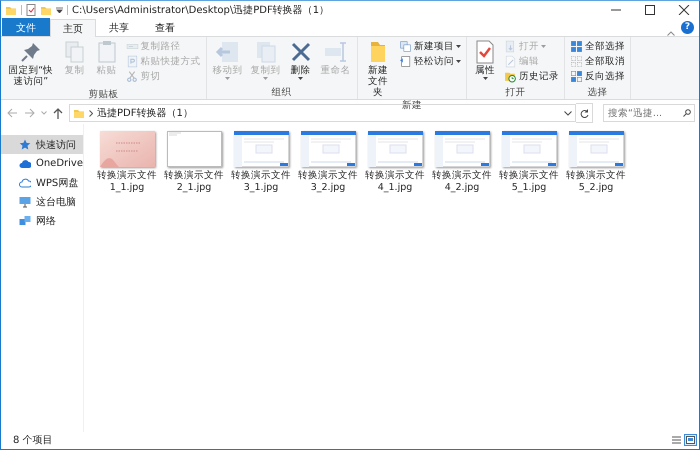 The image size is (700, 450). I want to click on file-item: 转换演示文件5_2.jpg, so click(596, 162).